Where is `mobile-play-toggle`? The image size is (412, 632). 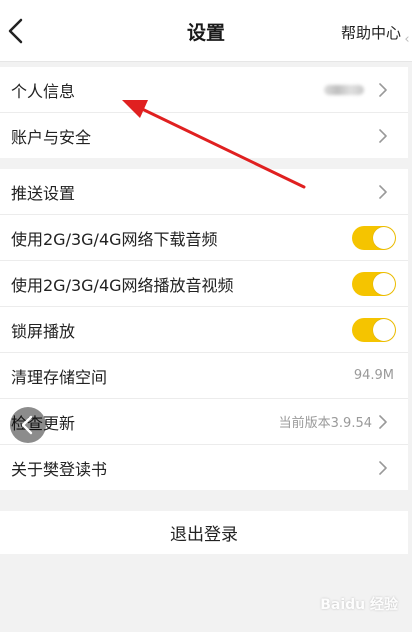
mobile-play-toggle is located at coordinates (374, 283).